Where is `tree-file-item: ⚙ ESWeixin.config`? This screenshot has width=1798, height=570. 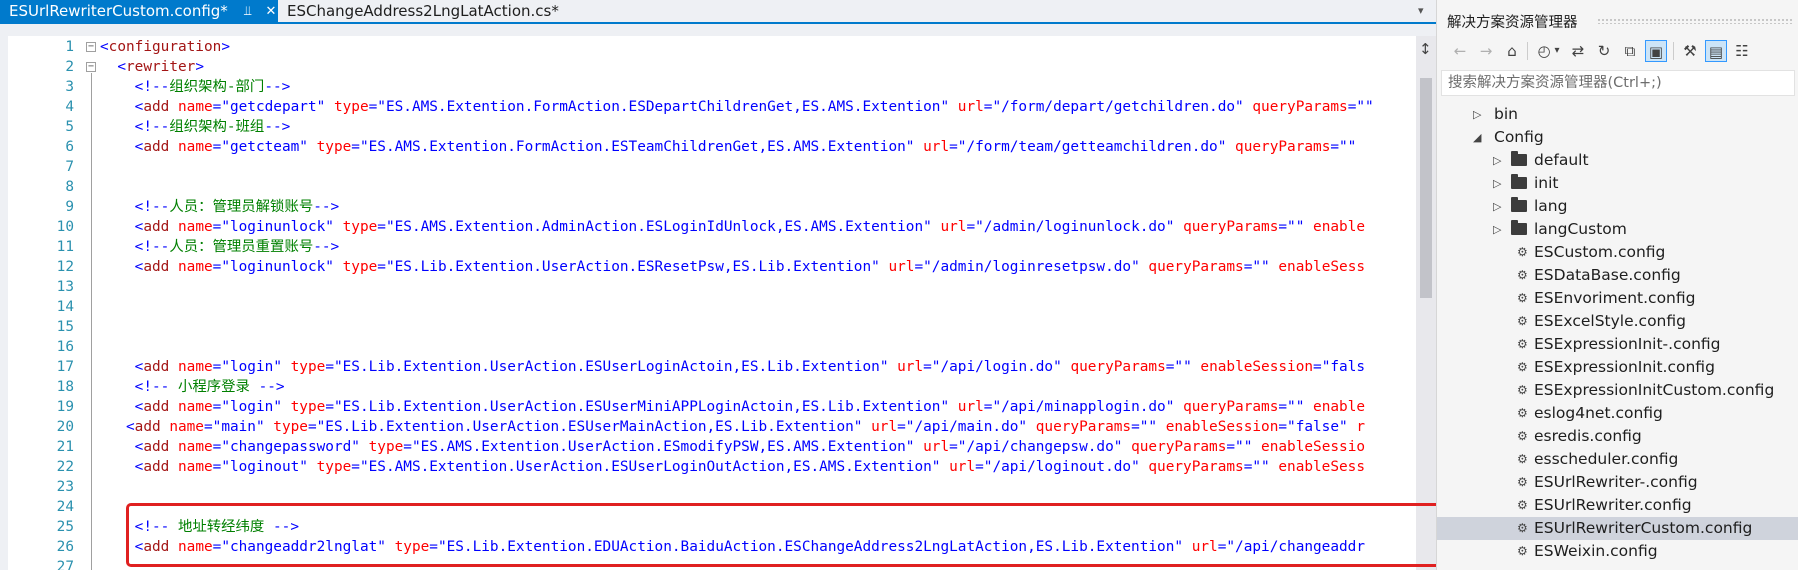
tree-file-item: ⚙ ESWeixin.config is located at coordinates (1617, 551).